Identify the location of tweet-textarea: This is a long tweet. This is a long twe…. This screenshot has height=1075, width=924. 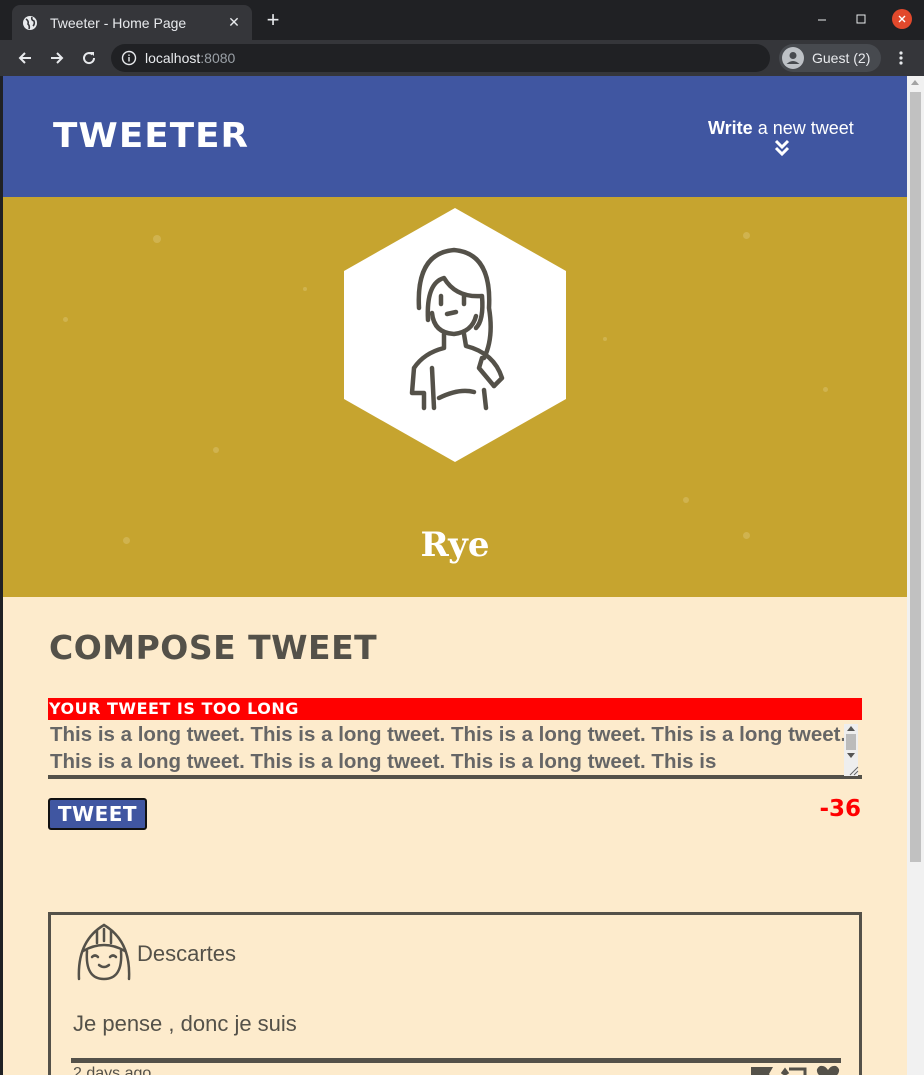
(455, 750).